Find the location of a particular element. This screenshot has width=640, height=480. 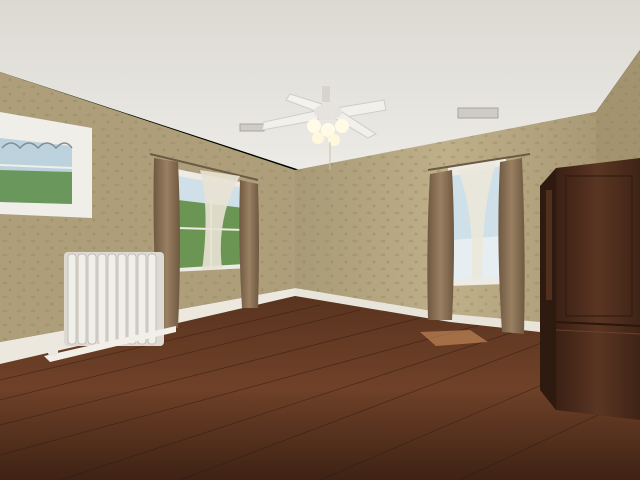

wooden-armoire is located at coordinates (590, 289).